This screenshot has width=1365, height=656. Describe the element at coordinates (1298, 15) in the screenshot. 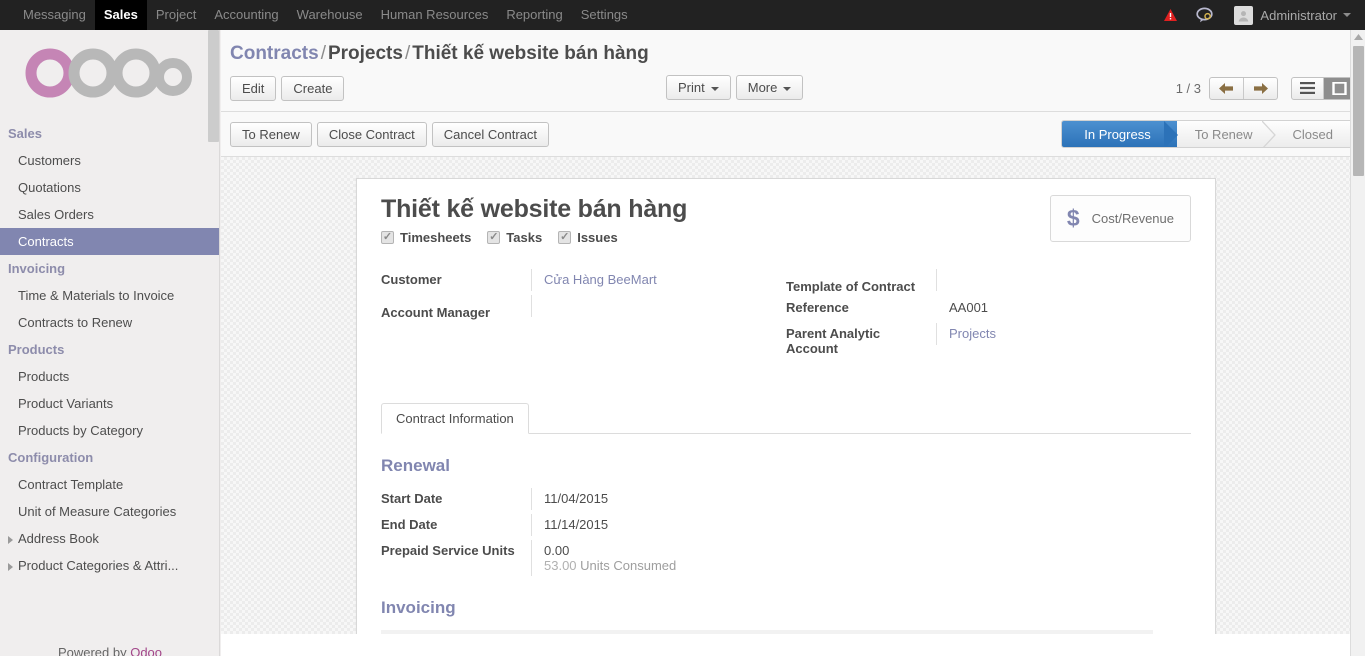

I see `user-name-label: Administrator` at that location.